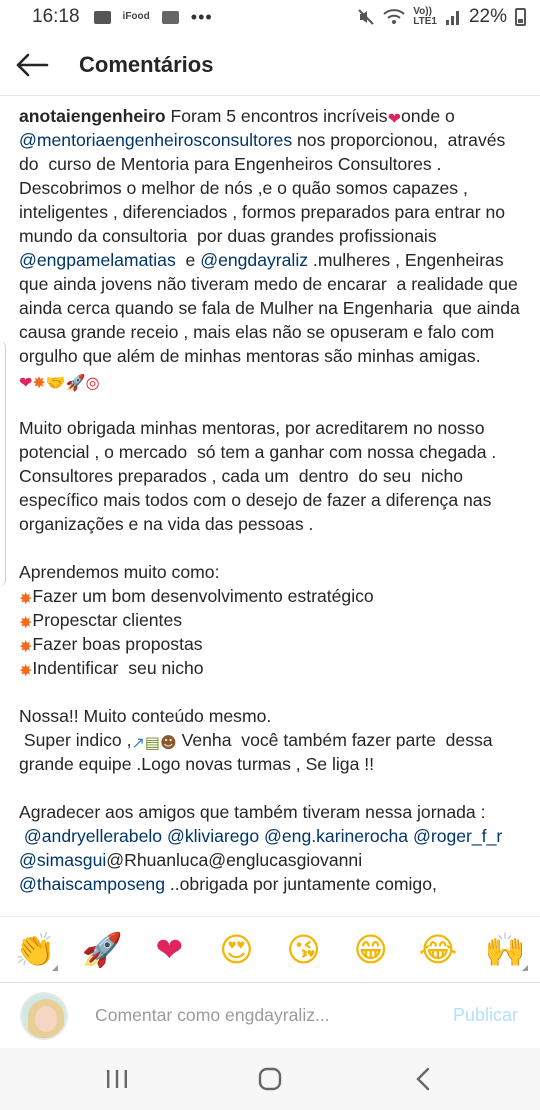 The width and height of the screenshot is (540, 1110). I want to click on comment-input, so click(245, 1015).